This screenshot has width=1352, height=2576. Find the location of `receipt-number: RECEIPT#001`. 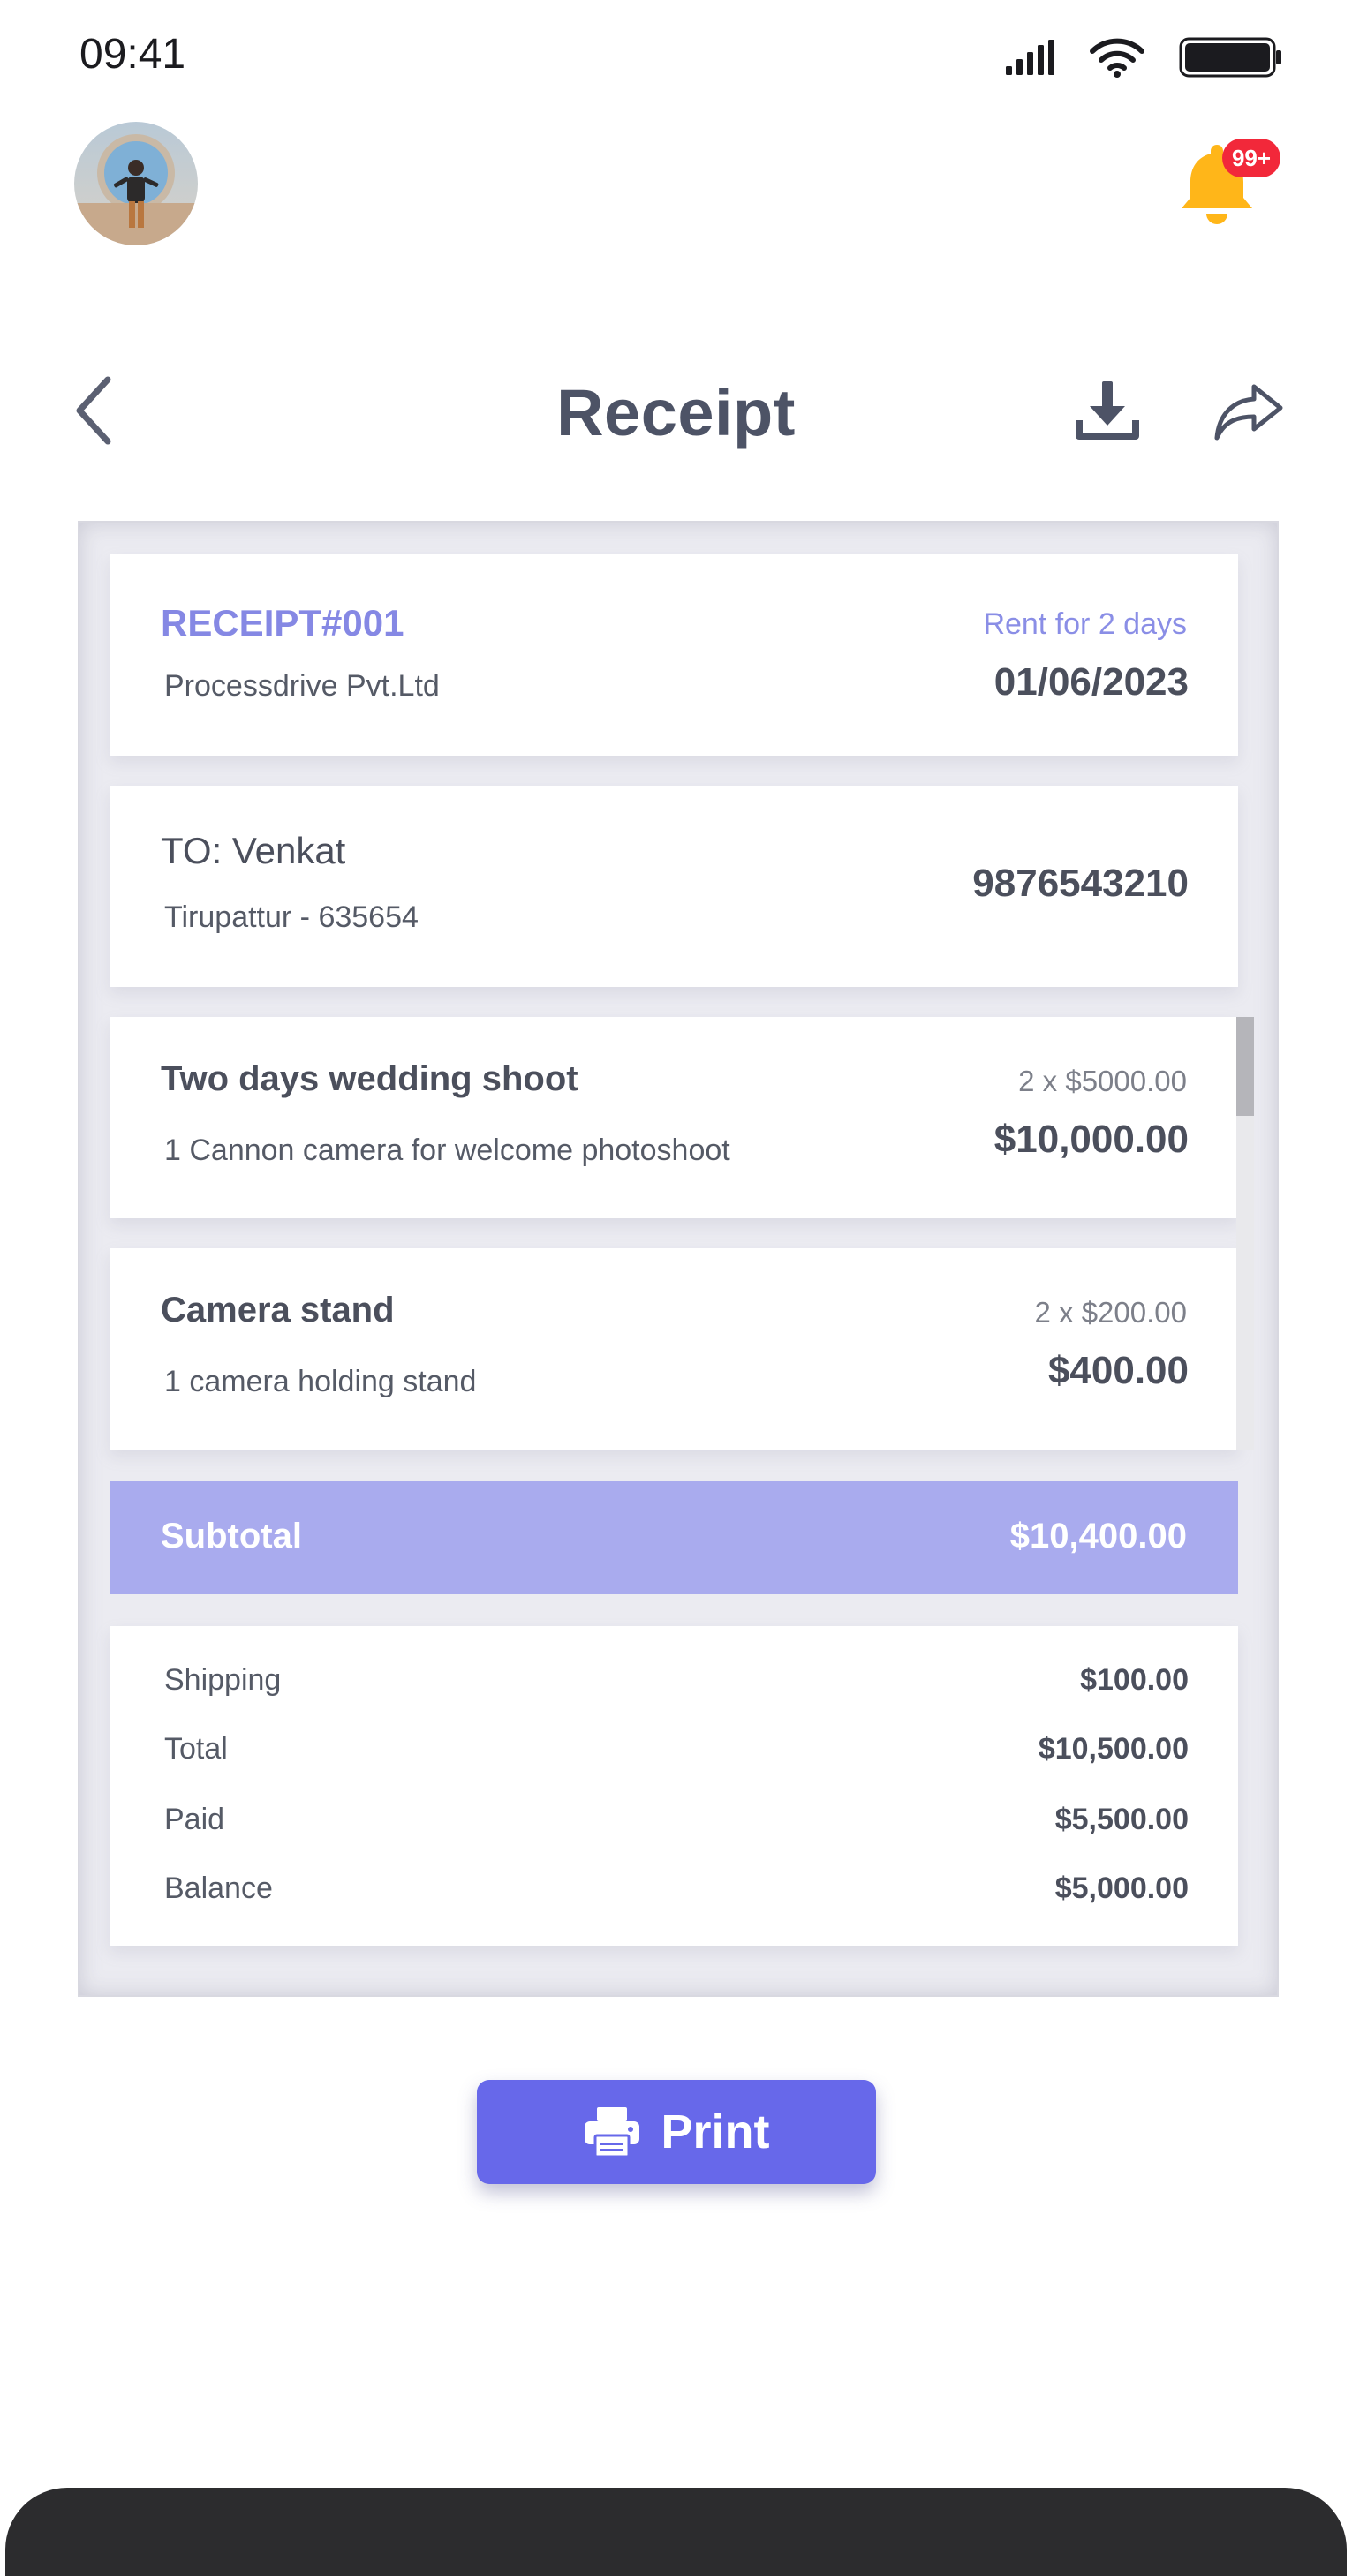

receipt-number: RECEIPT#001 is located at coordinates (282, 623).